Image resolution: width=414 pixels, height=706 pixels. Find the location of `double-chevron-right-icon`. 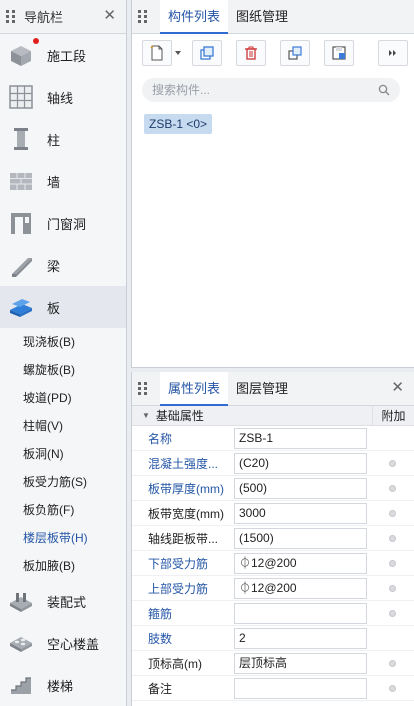

double-chevron-right-icon is located at coordinates (392, 53).